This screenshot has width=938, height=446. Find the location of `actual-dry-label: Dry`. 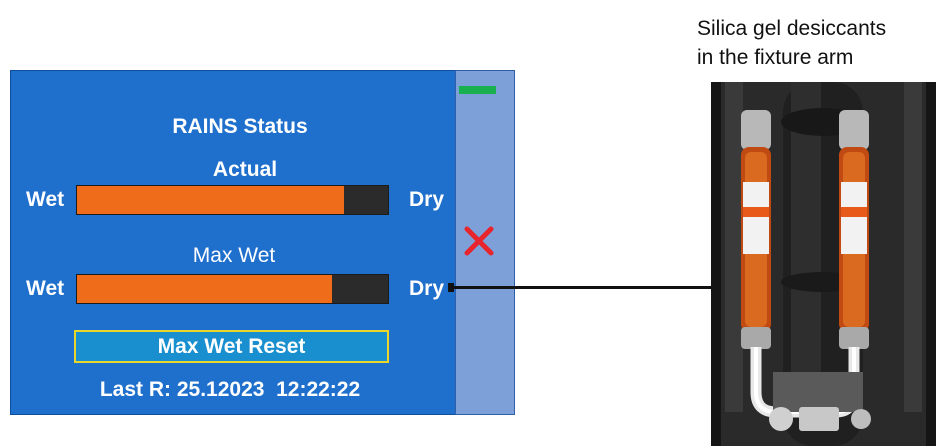

actual-dry-label: Dry is located at coordinates (427, 199).